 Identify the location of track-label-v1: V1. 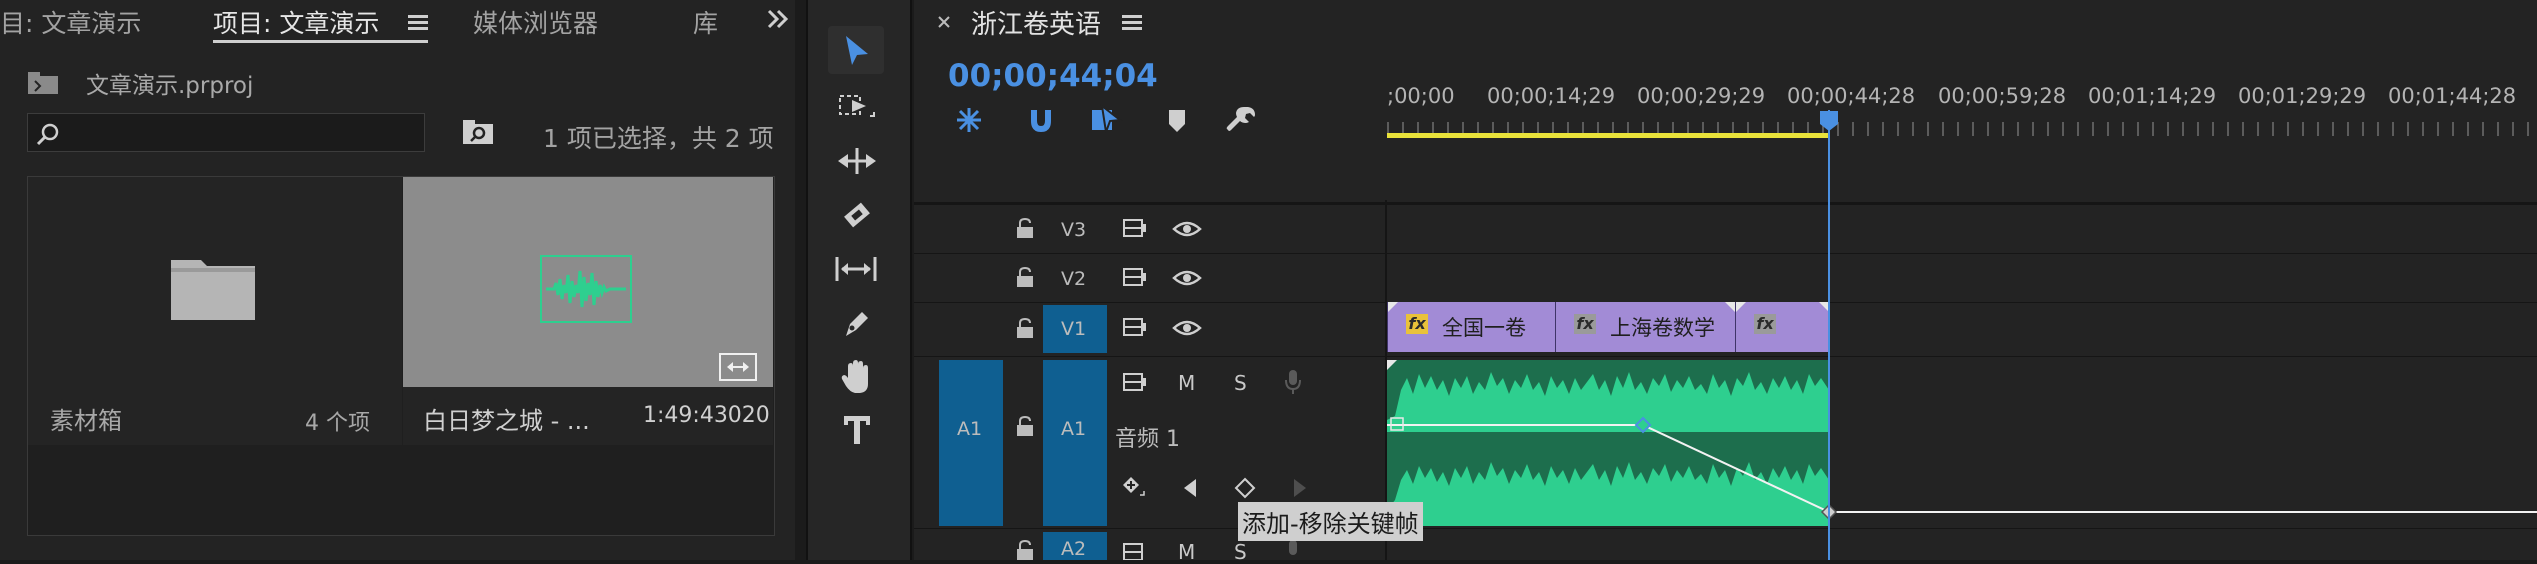
(1074, 329).